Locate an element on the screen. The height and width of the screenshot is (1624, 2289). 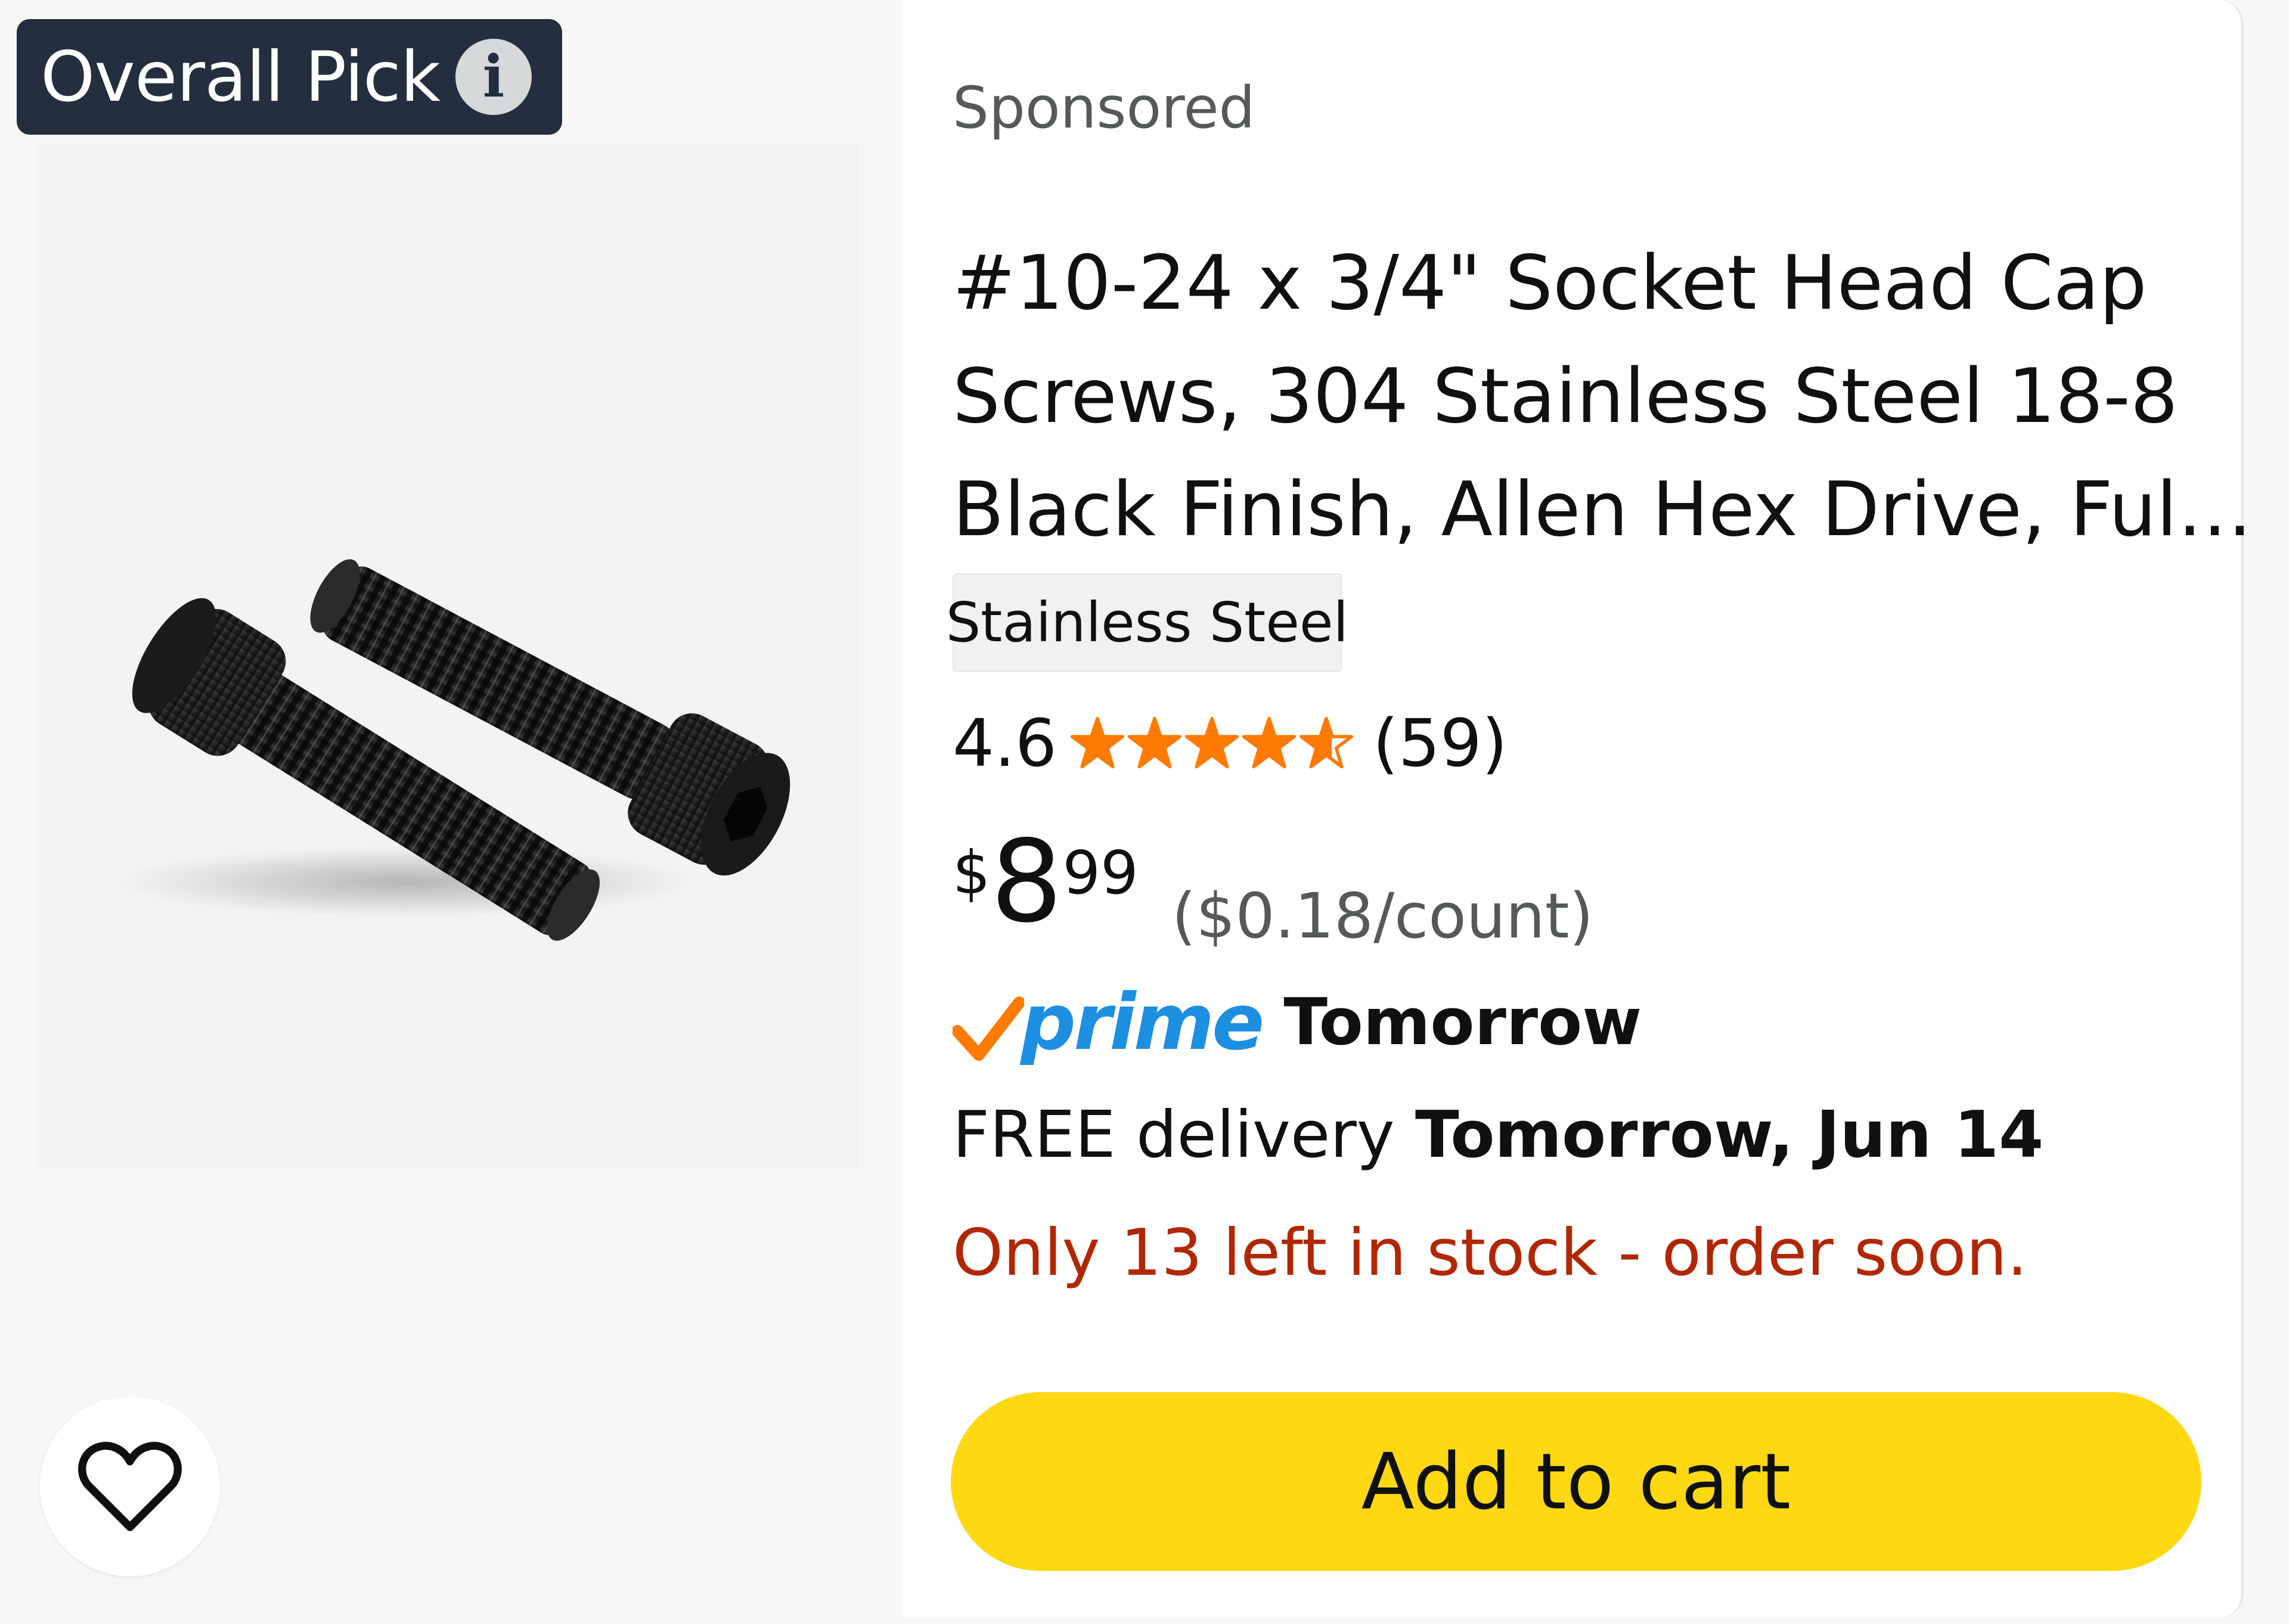
delivery-info: FREE delivery Tomorrow, Jun 14 is located at coordinates (1498, 1135).